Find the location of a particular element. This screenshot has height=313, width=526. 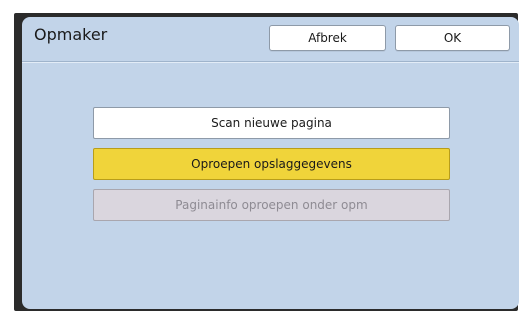

header-divider-highlight is located at coordinates (270, 62).